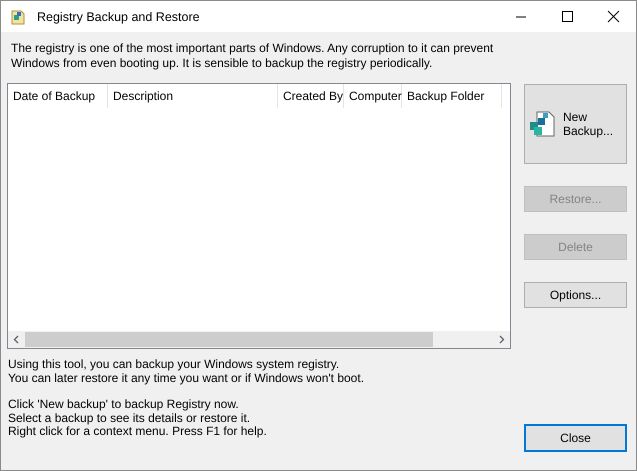 The image size is (637, 471). I want to click on column-header: Backup Folder, so click(452, 96).